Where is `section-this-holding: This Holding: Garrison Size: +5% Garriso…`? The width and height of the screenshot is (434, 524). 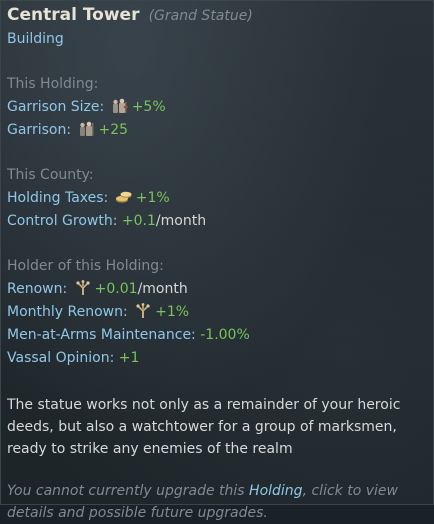
section-this-holding: This Holding: Garrison Size: +5% Garriso… is located at coordinates (217, 107).